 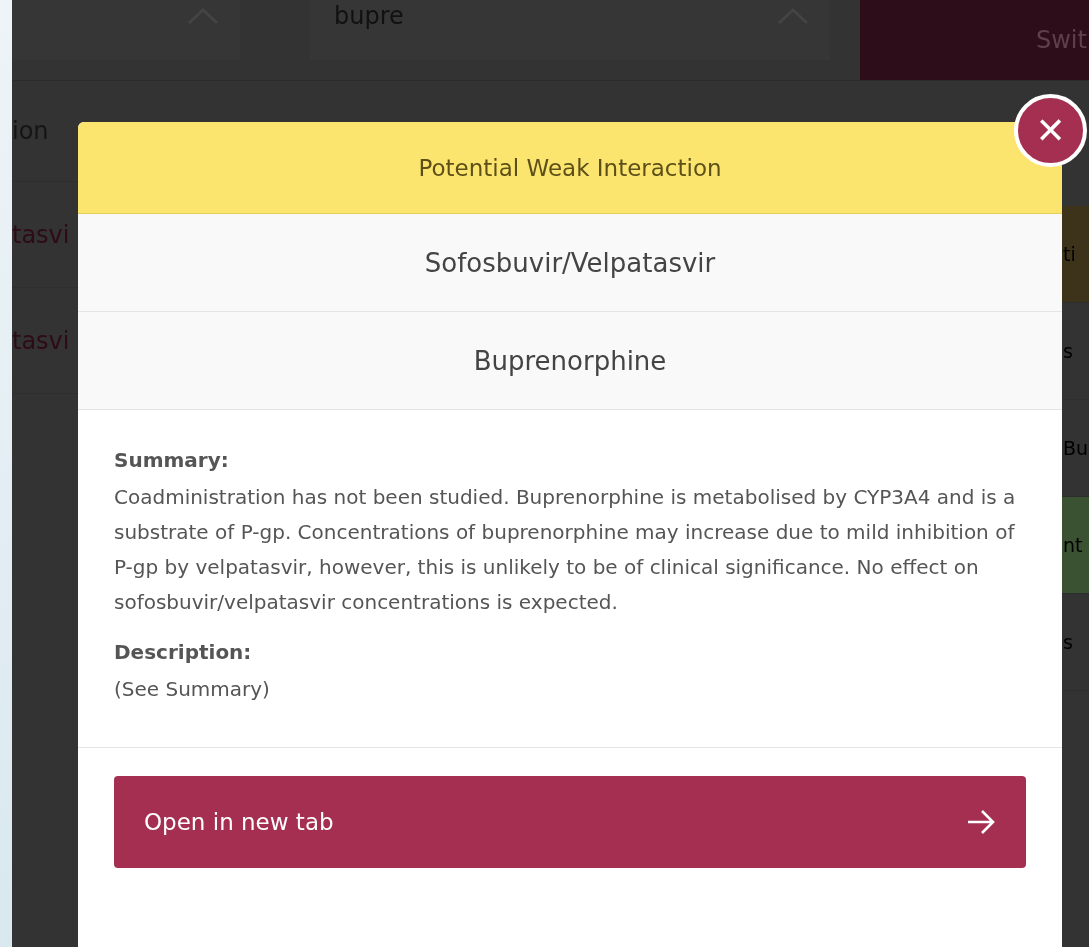 I want to click on open-in-new-tab-button: Open in new tab, so click(x=570, y=822).